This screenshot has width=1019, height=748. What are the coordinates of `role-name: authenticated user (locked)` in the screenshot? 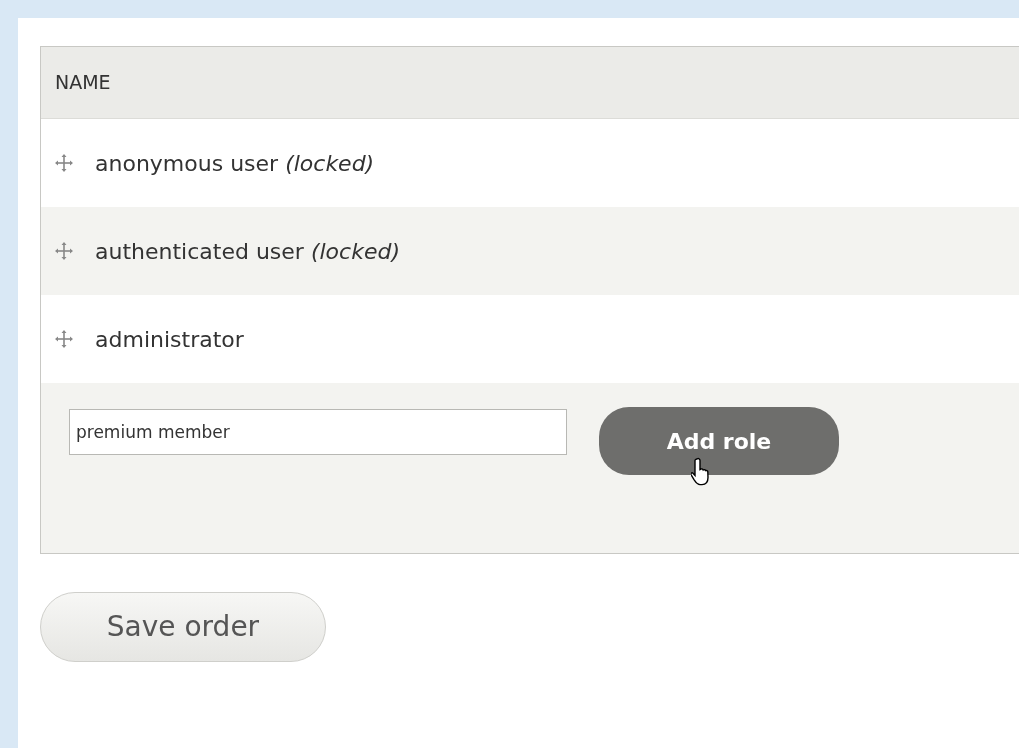 It's located at (247, 251).